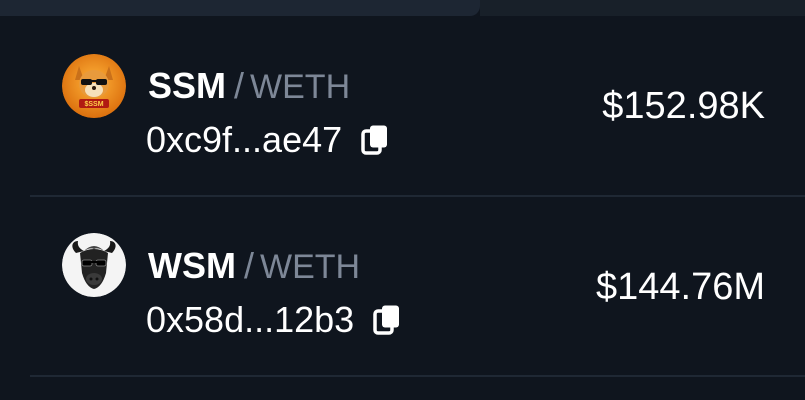  Describe the element at coordinates (417, 376) in the screenshot. I see `row-divider` at that location.